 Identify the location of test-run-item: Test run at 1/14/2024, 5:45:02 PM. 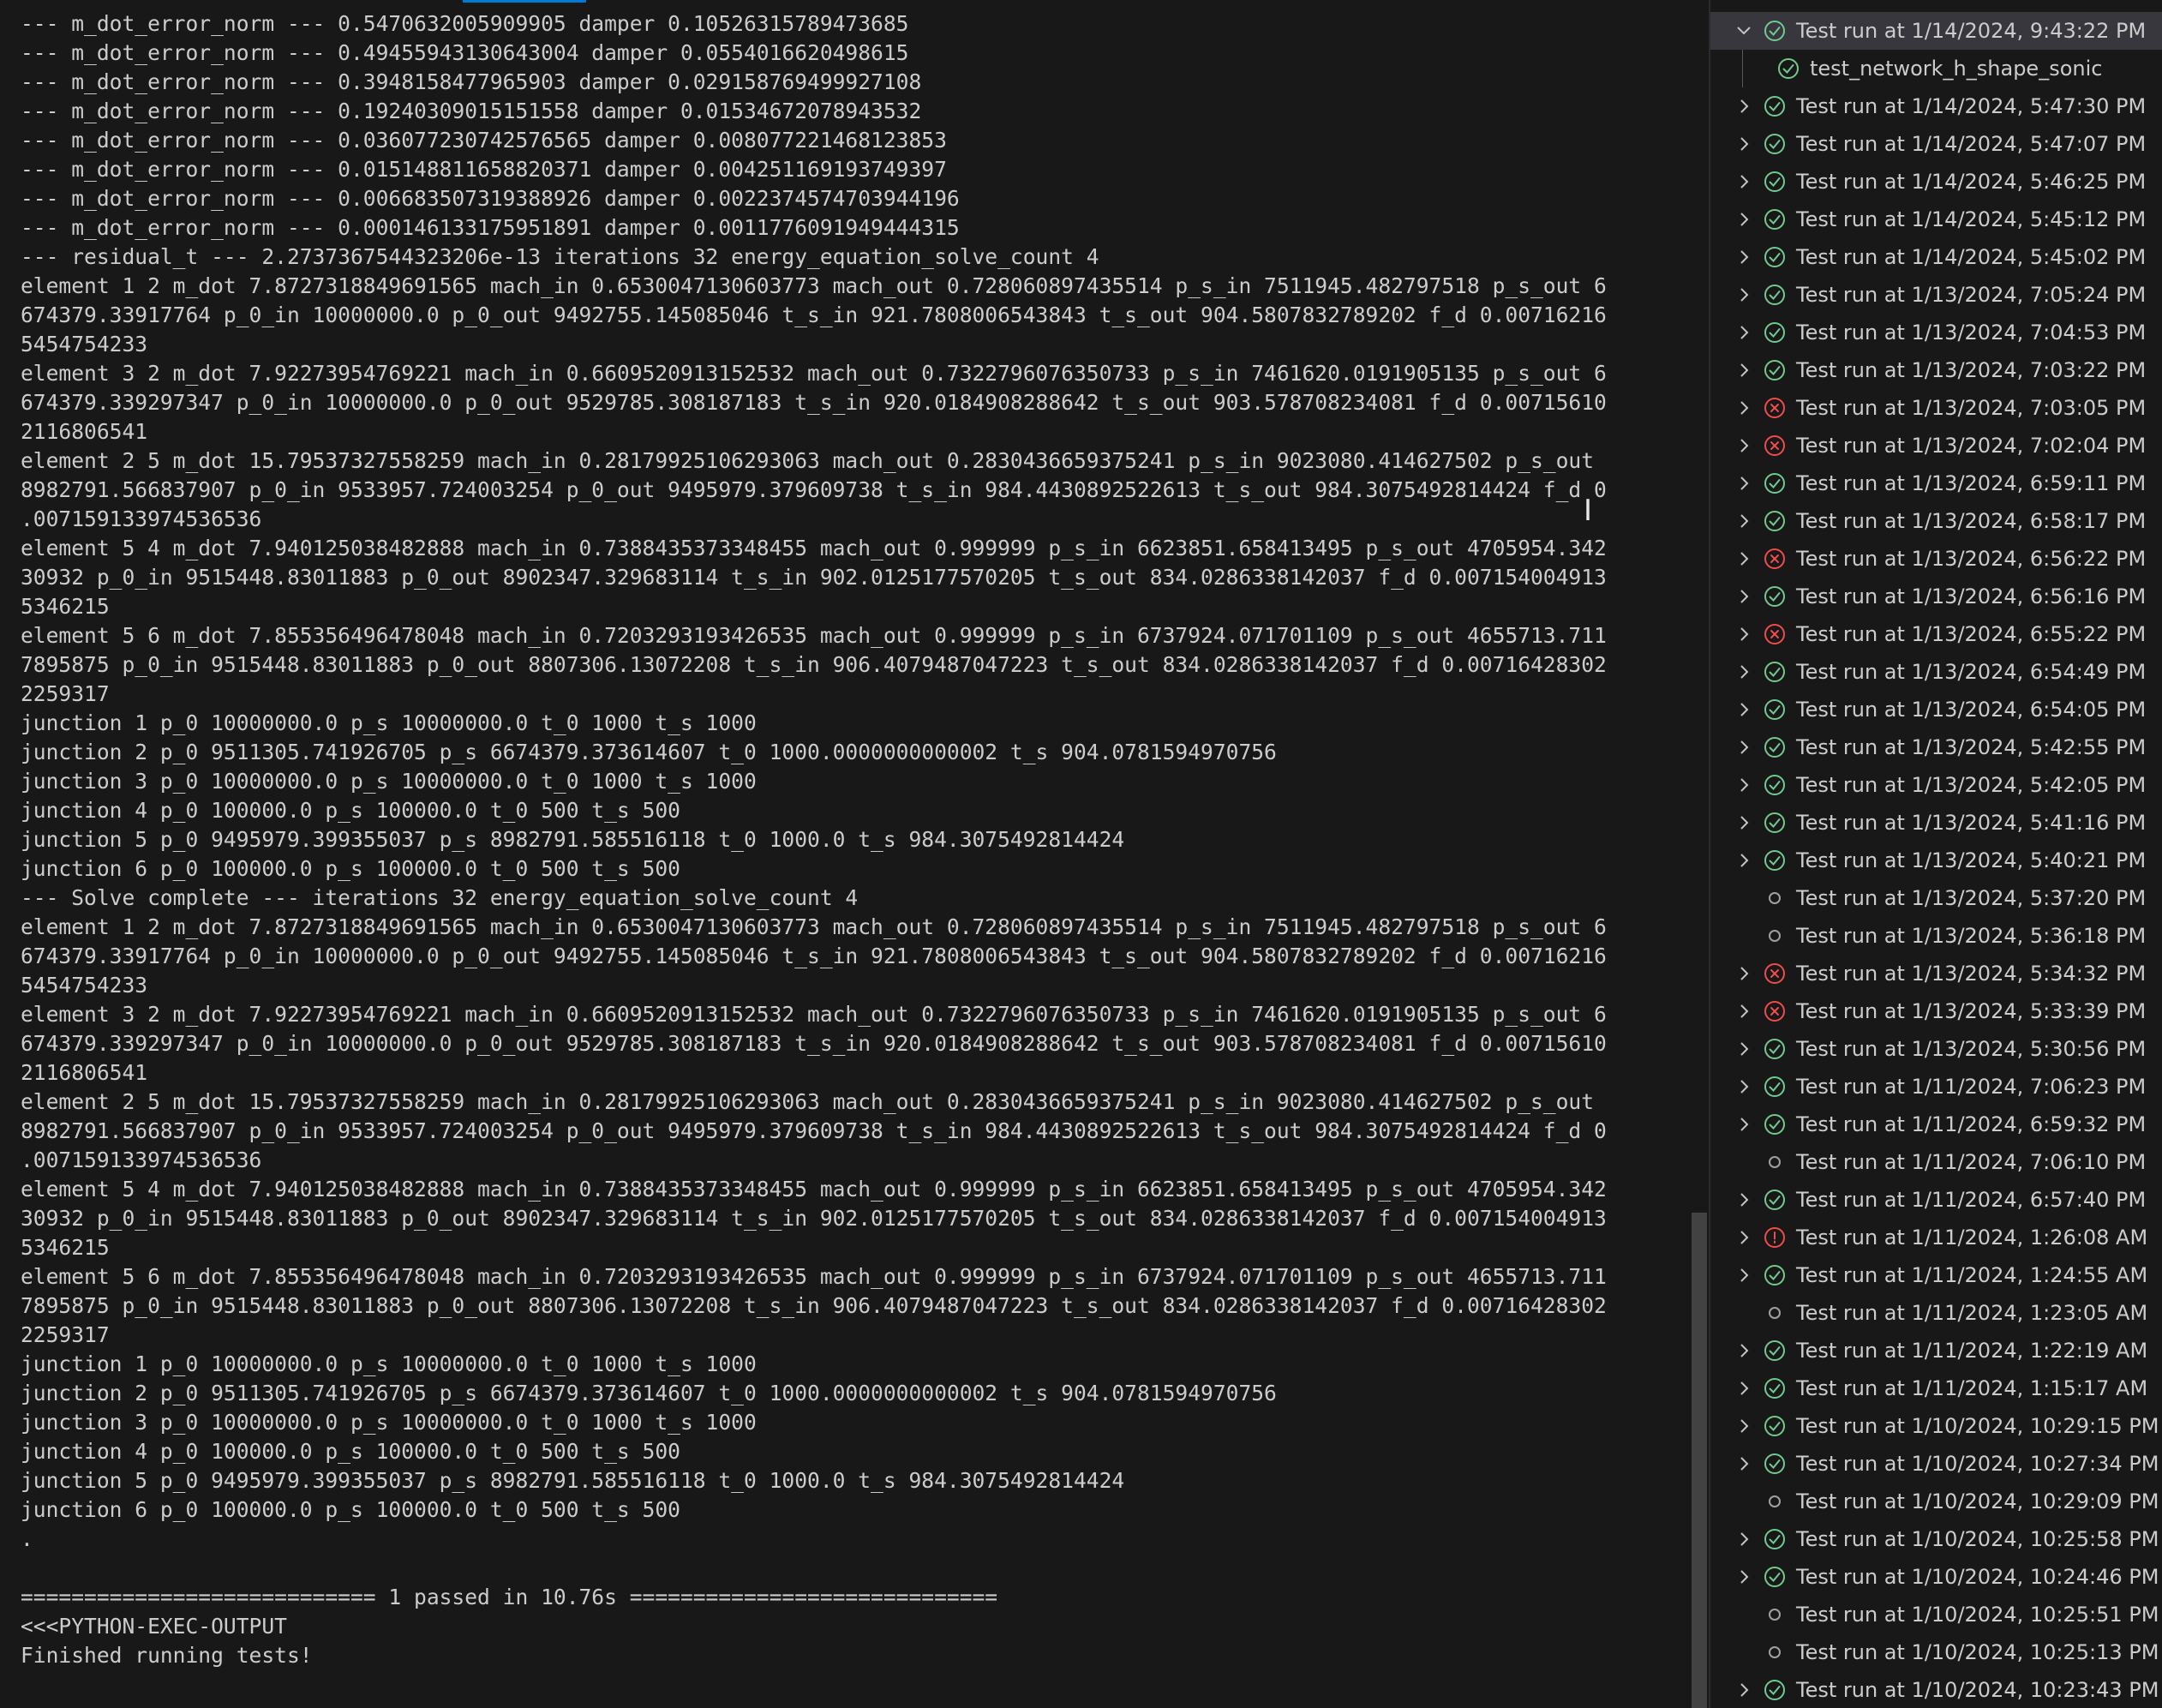
(1936, 257).